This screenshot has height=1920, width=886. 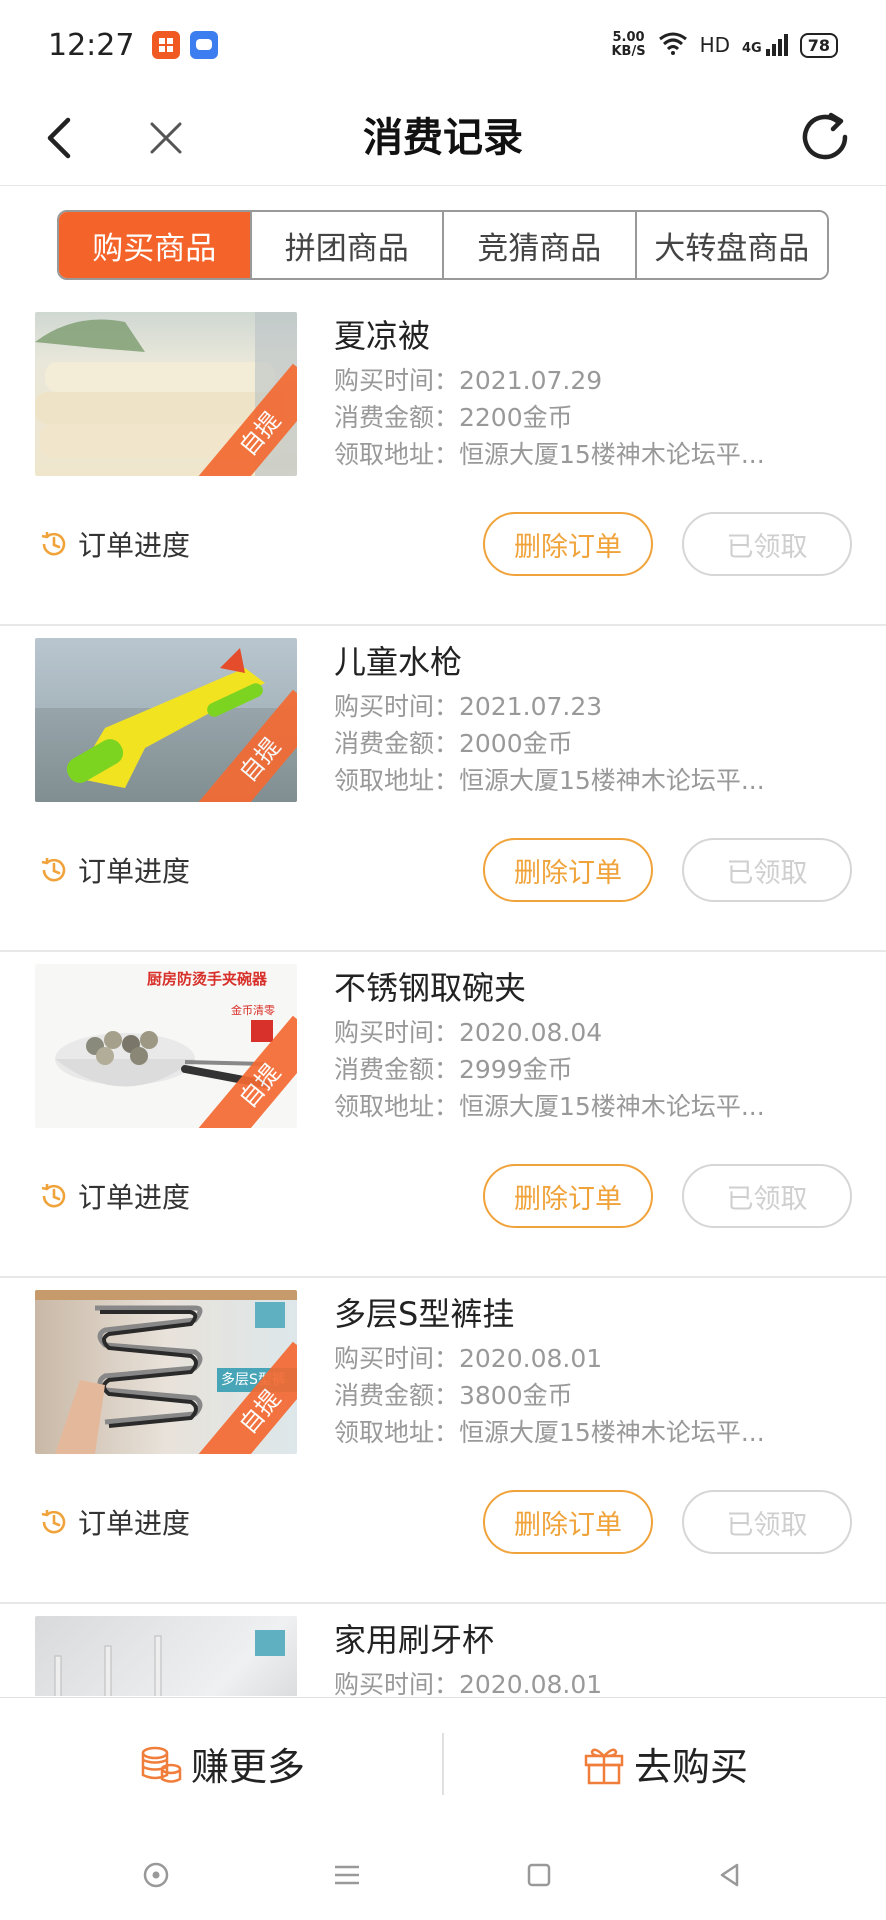 I want to click on order-item: 家用刷牙杯 购买时间：2020.08.01, so click(x=443, y=1650).